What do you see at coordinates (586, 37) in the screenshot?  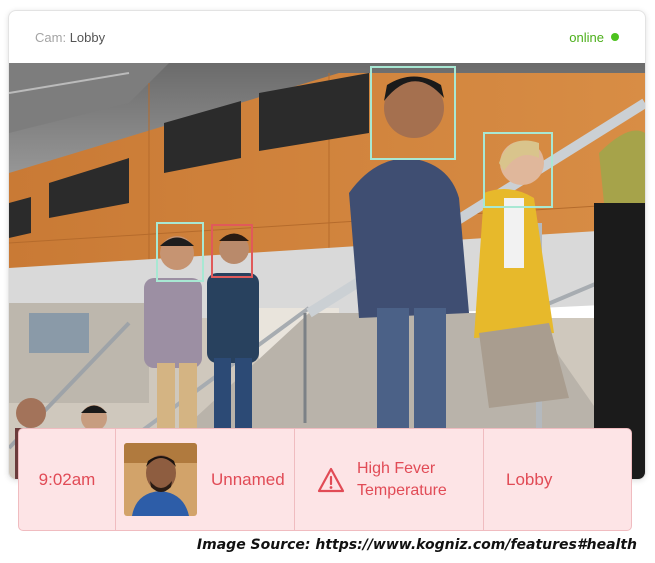 I see `status-text: online` at bounding box center [586, 37].